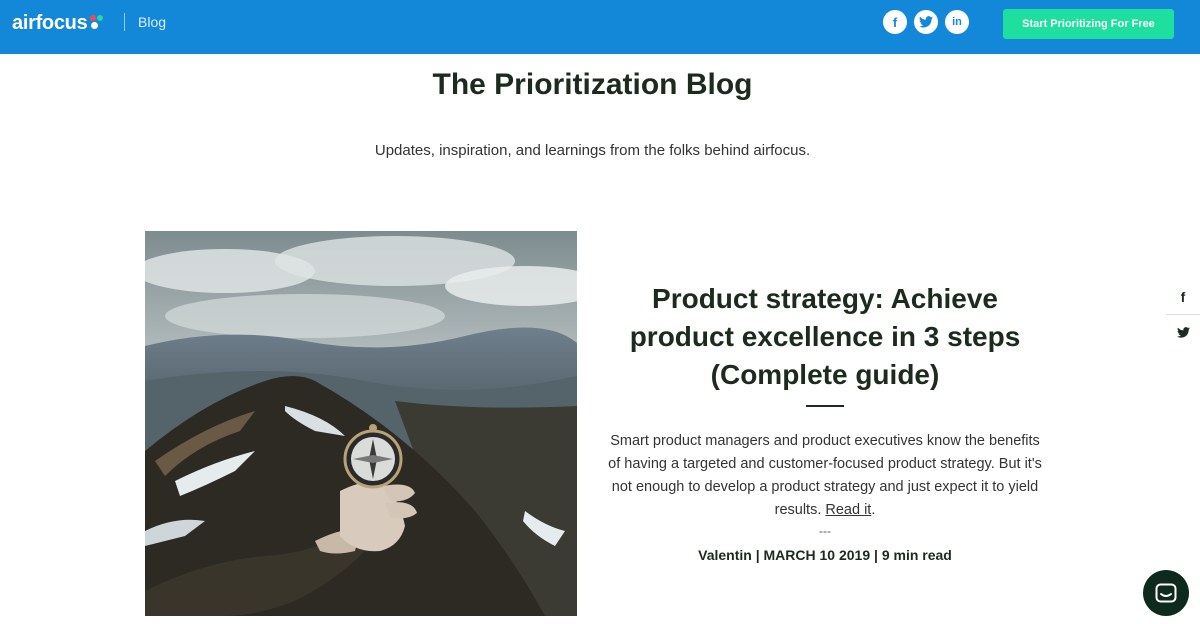  I want to click on side-share-bar: f t, so click(1183, 314).